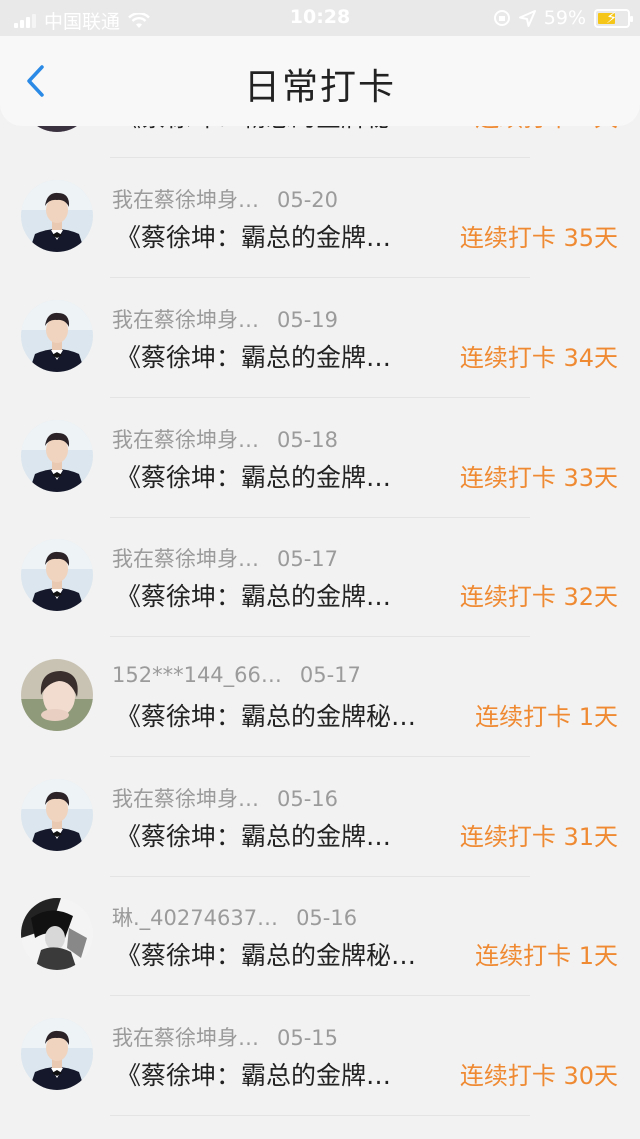 The width and height of the screenshot is (640, 1139). What do you see at coordinates (320, 936) in the screenshot?
I see `checkin-row: 琳._40274637… 05-16 《蔡徐坤：霸总的金牌秘… 连续打卡 1天` at bounding box center [320, 936].